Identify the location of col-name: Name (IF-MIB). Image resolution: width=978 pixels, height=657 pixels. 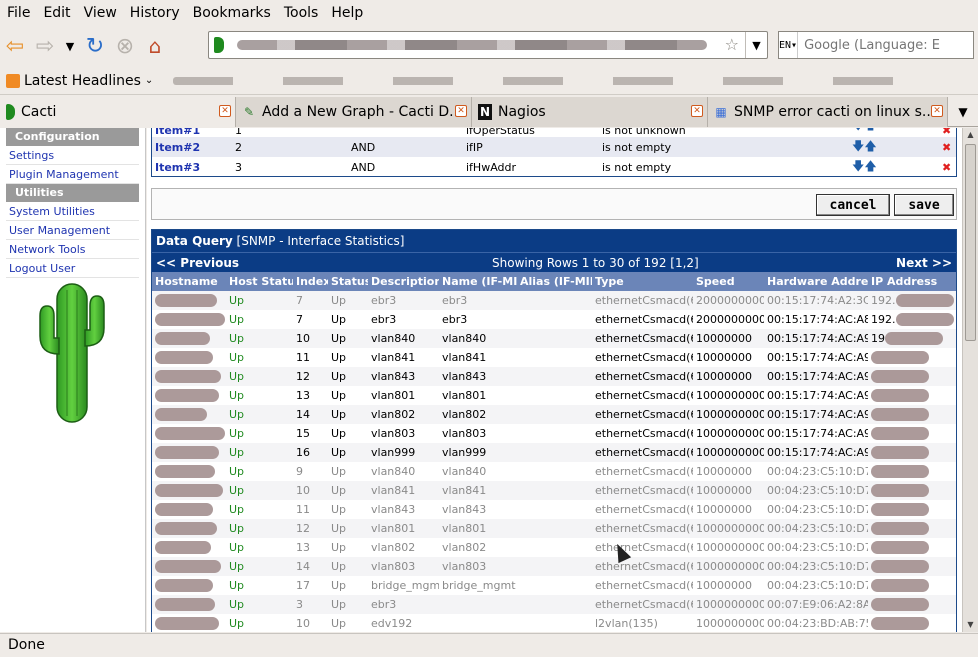
(478, 281).